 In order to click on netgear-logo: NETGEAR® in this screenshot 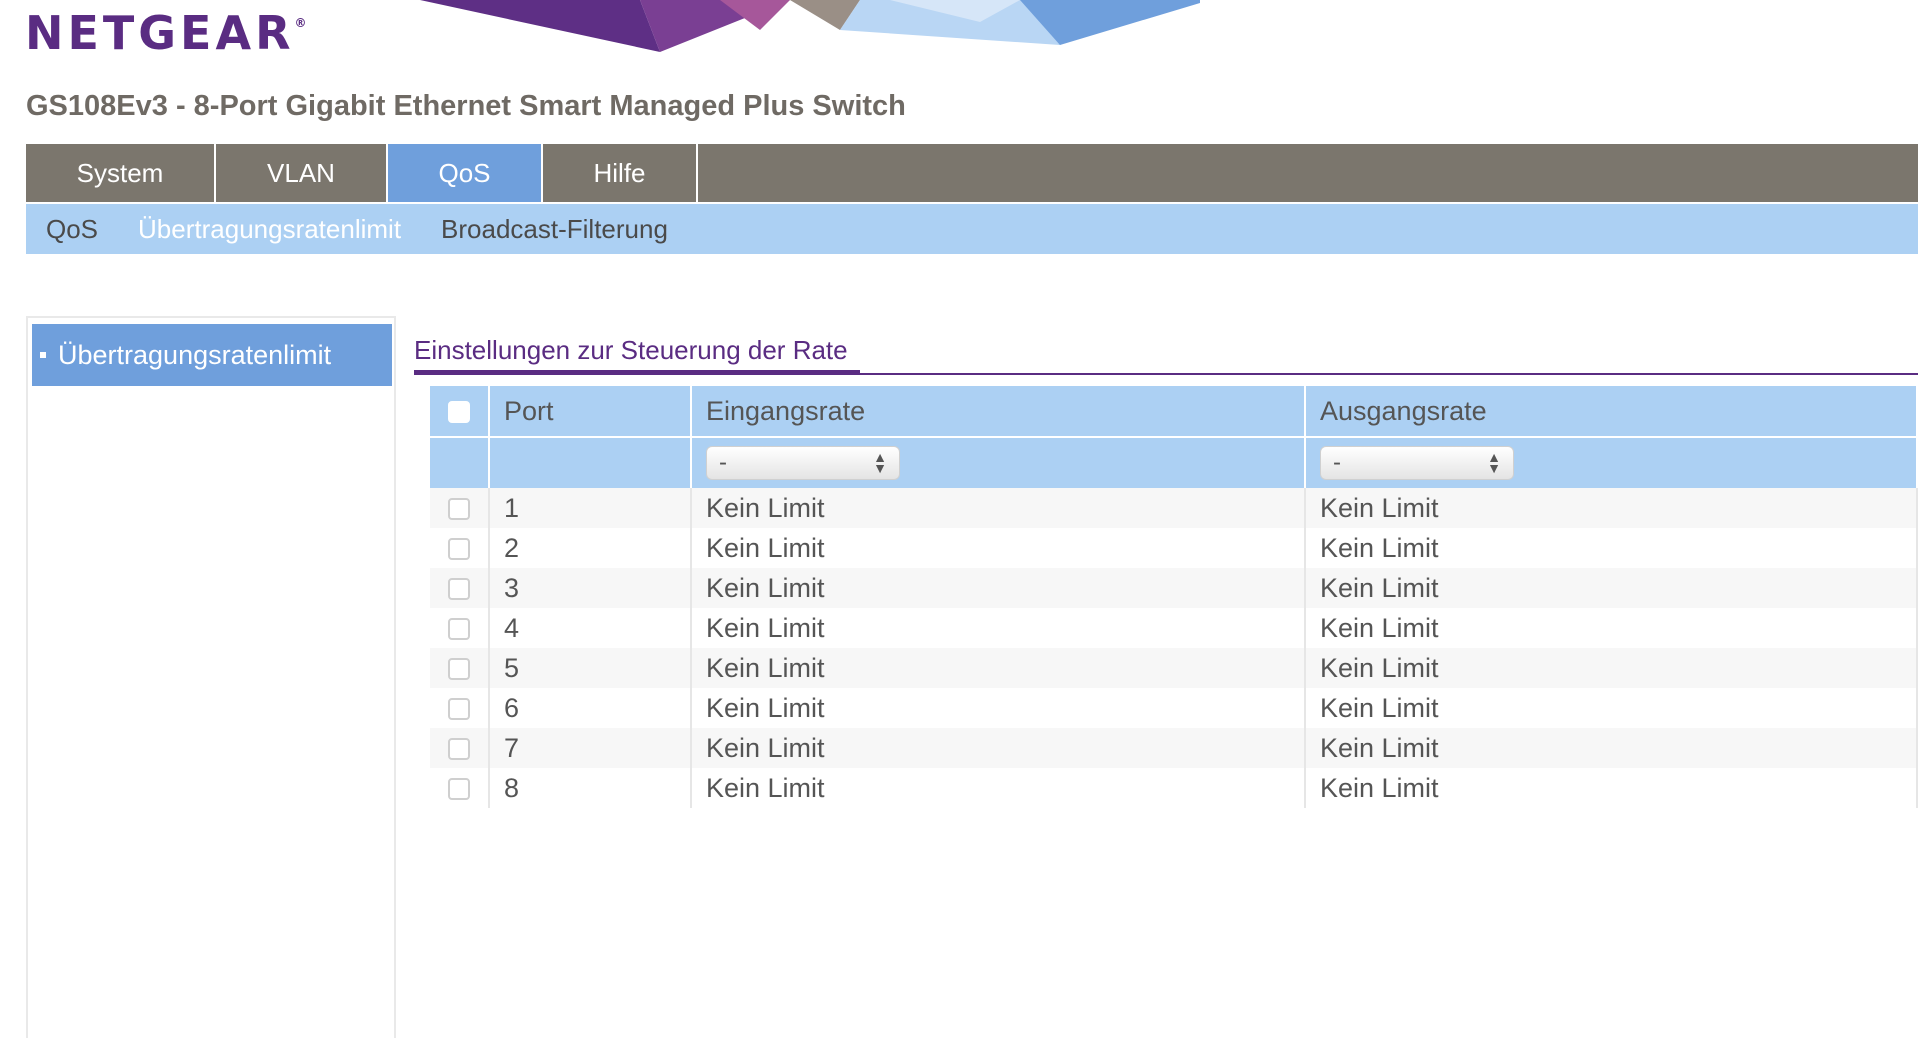, I will do `click(166, 33)`.